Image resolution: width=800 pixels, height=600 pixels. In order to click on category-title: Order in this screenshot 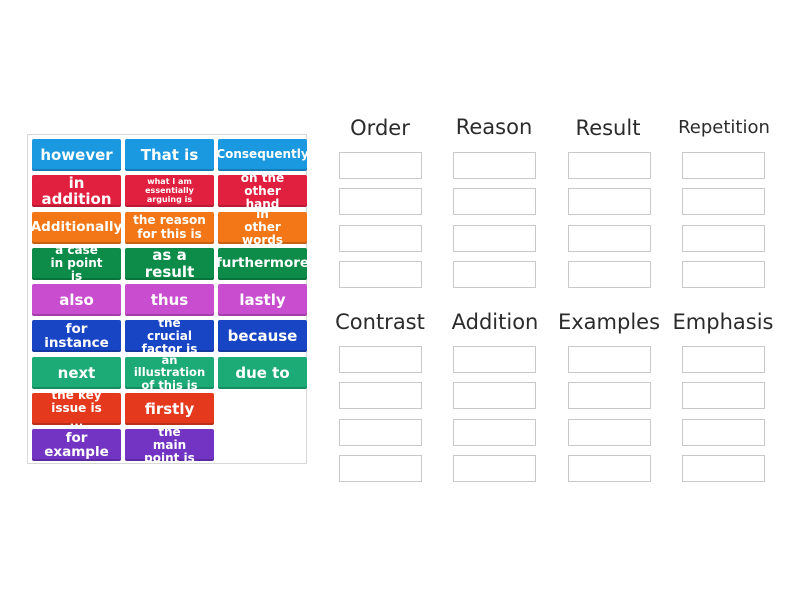, I will do `click(380, 128)`.